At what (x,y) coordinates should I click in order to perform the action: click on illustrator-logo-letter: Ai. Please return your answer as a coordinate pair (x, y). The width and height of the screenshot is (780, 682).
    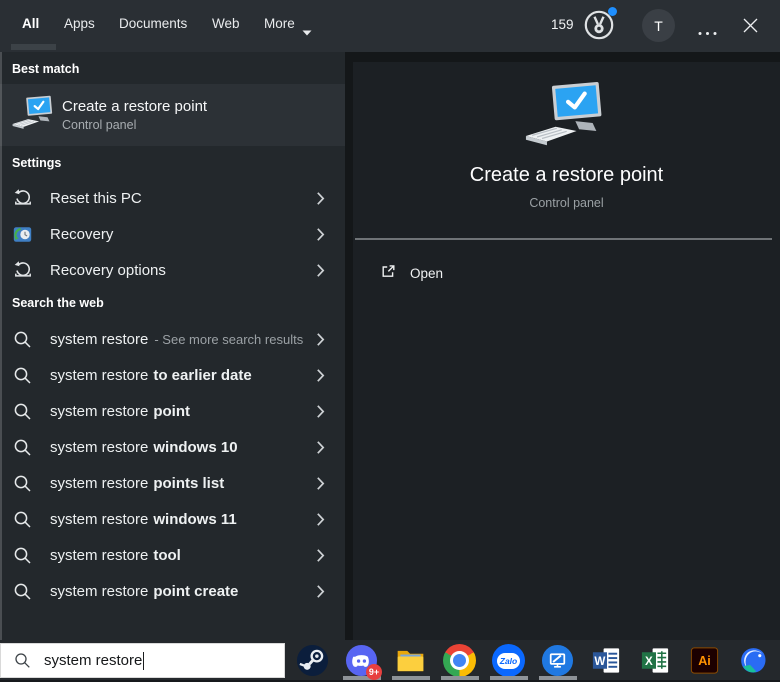
    Looking at the image, I should click on (704, 661).